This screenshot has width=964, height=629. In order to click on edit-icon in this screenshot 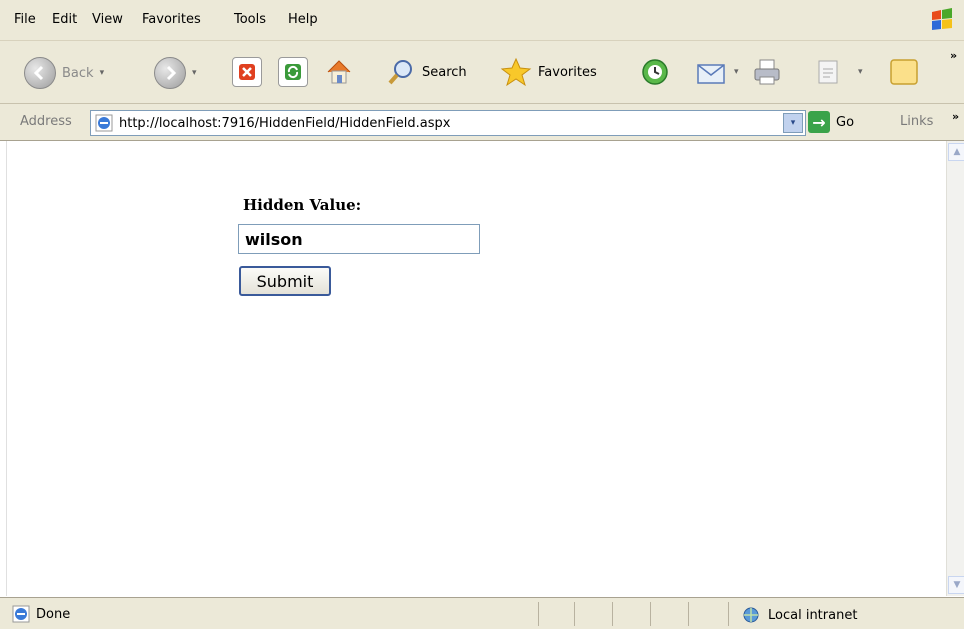, I will do `click(828, 72)`.